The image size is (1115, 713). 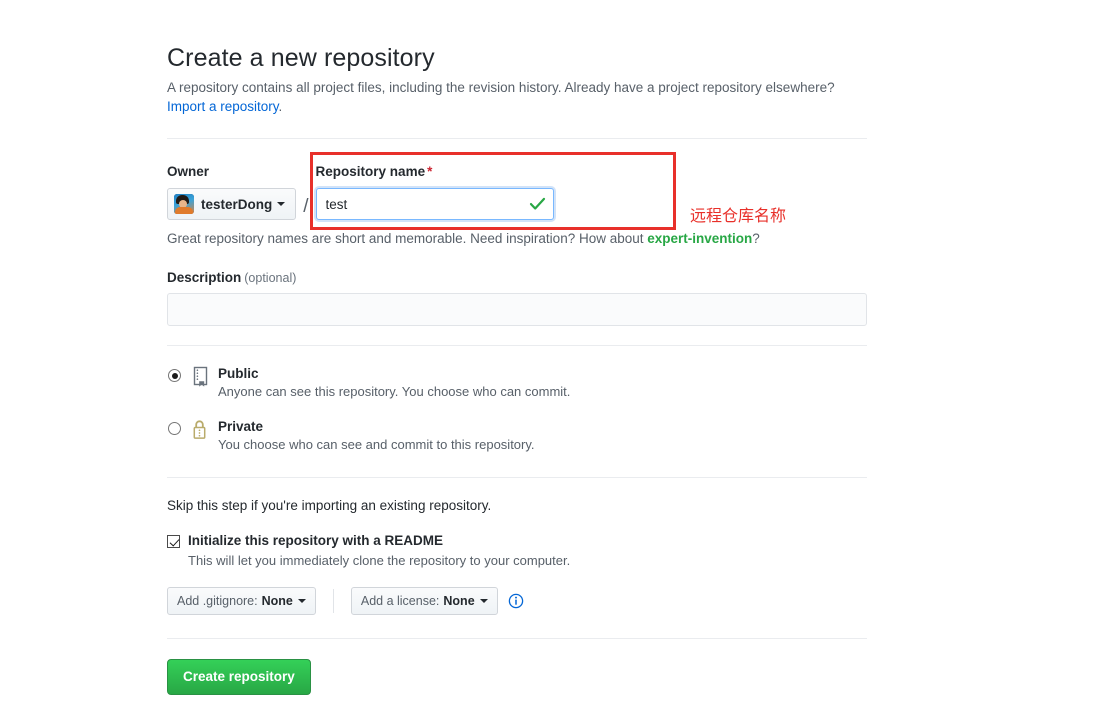 I want to click on description-field: Description (optional), so click(x=517, y=298).